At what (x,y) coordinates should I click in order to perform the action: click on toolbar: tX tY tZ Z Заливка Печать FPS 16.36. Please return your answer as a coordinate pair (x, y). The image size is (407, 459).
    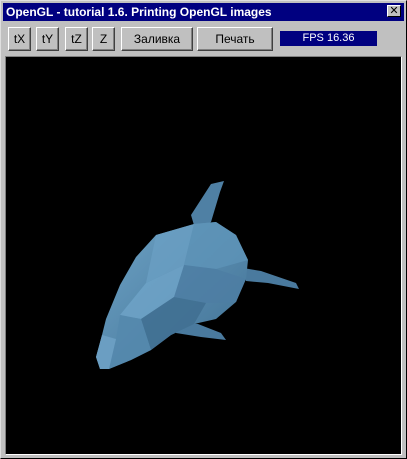
    Looking at the image, I should click on (203, 39).